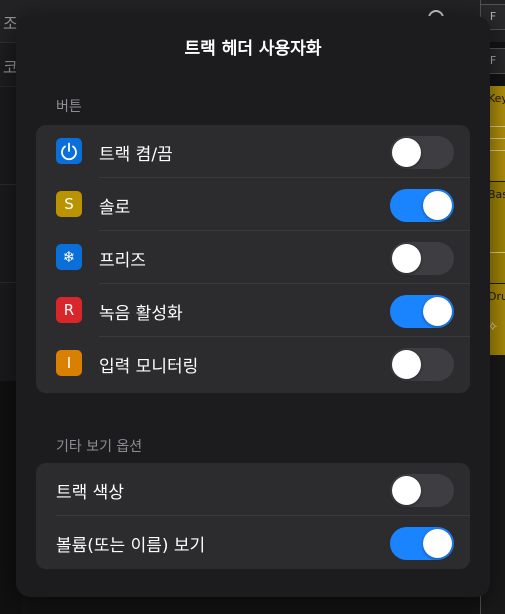 This screenshot has height=614, width=505. What do you see at coordinates (253, 489) in the screenshot?
I see `option-row-track-color: 트랙 색상` at bounding box center [253, 489].